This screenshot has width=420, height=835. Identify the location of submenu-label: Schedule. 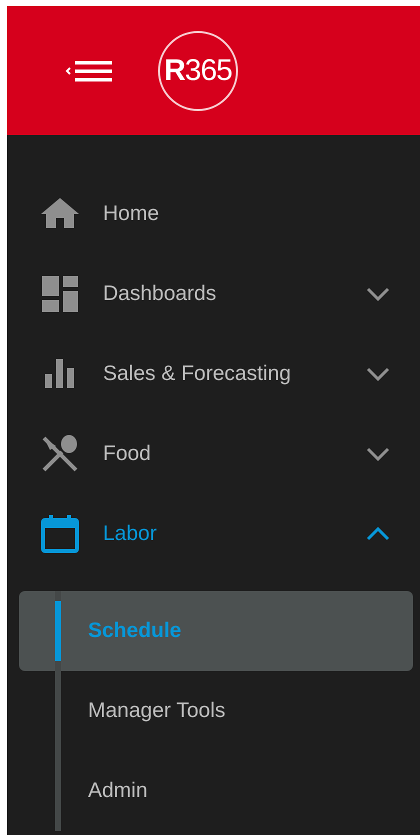
(135, 631).